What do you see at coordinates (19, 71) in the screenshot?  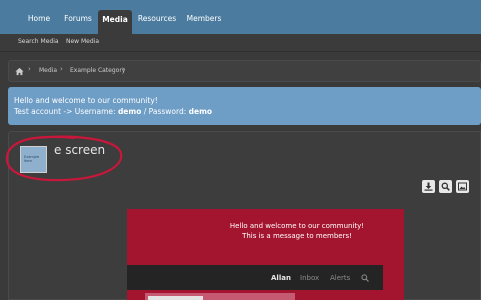 I see `home-icon` at bounding box center [19, 71].